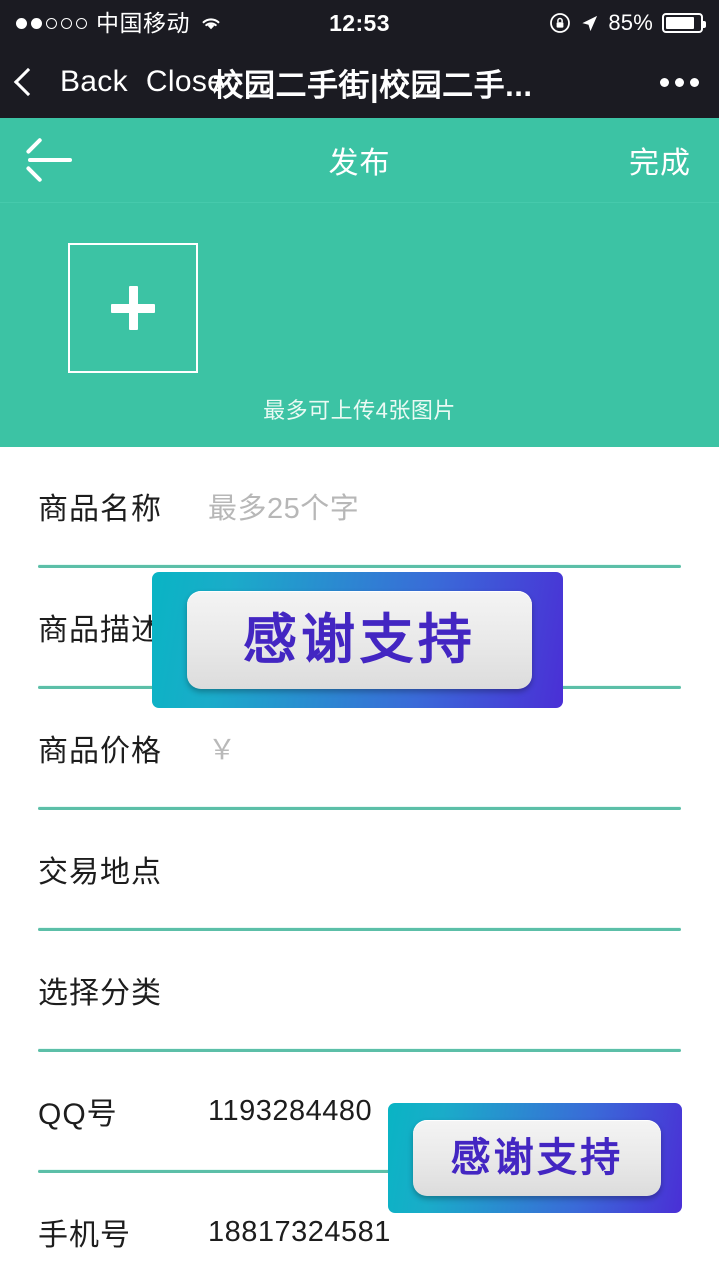 Image resolution: width=719 pixels, height=1280 pixels. Describe the element at coordinates (50, 160) in the screenshot. I see `arrow-left-icon` at that location.